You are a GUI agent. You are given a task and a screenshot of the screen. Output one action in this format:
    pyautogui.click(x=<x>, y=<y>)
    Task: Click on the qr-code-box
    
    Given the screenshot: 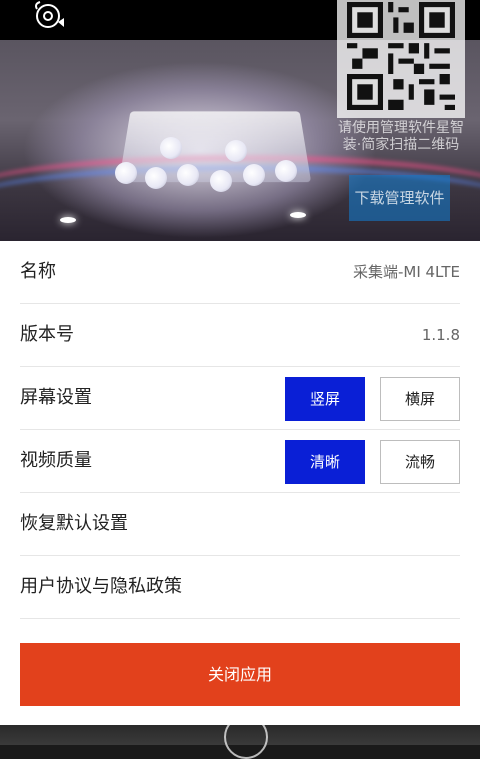 What is the action you would take?
    pyautogui.click(x=401, y=59)
    